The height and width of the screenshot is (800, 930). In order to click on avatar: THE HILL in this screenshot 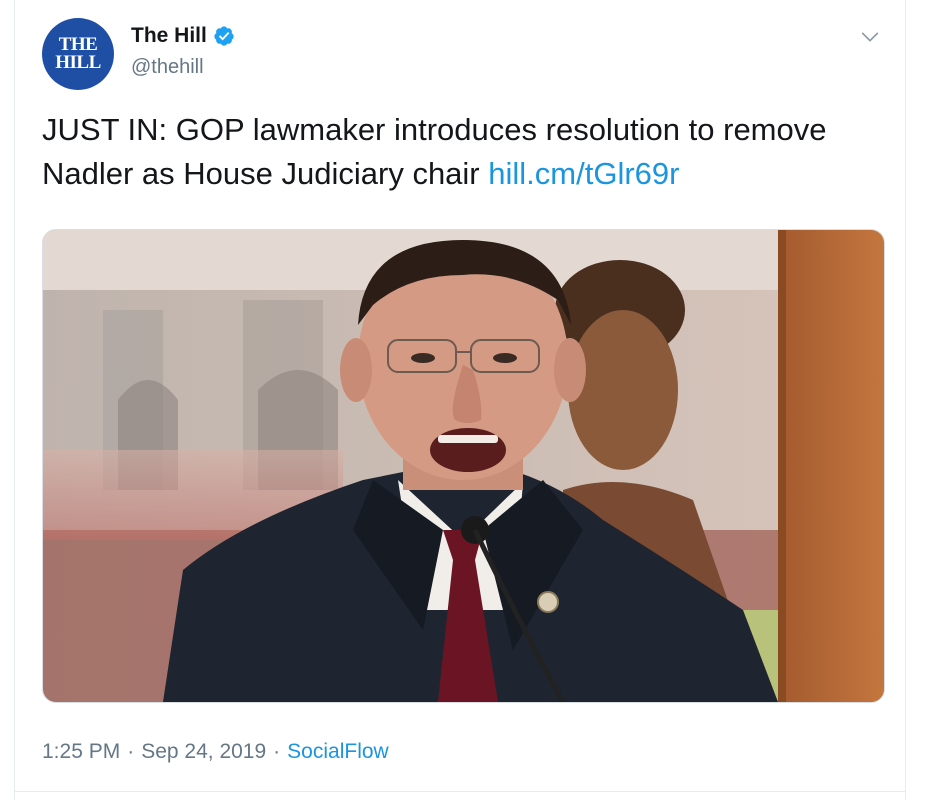, I will do `click(78, 54)`.